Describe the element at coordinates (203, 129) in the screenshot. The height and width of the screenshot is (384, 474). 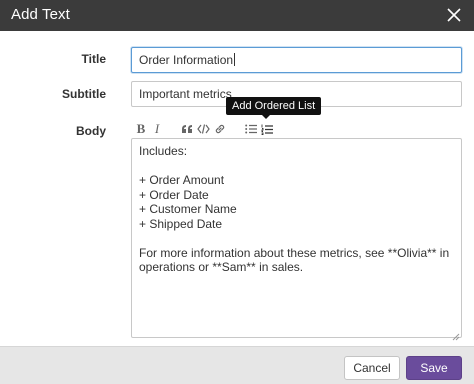
I see `code-icon` at that location.